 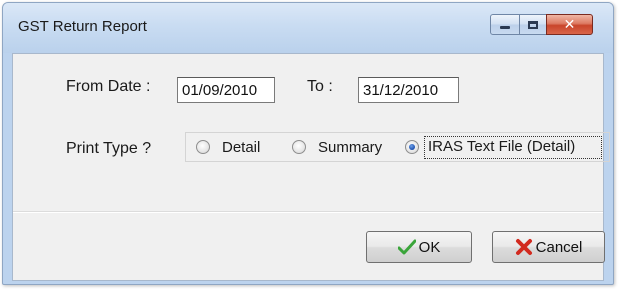 I want to click on ok-button: OK, so click(x=419, y=247).